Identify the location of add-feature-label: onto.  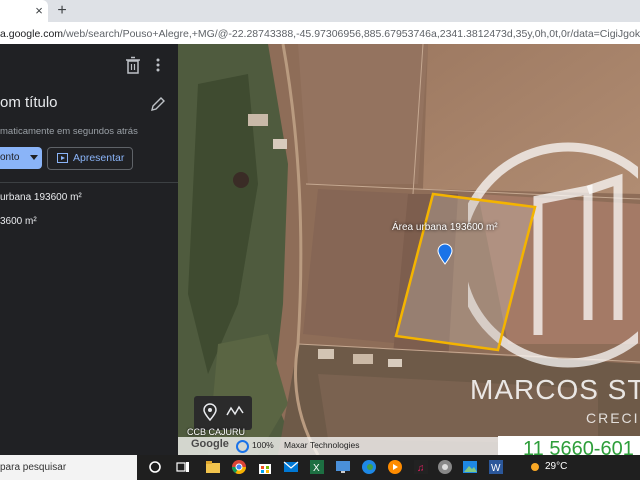
(10, 157).